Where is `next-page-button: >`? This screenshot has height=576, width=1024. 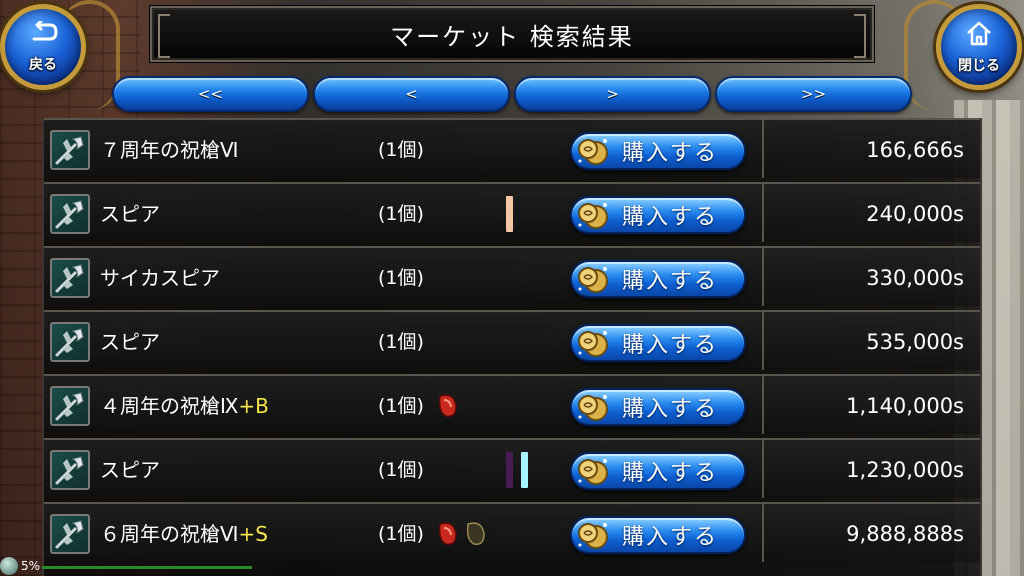 next-page-button: > is located at coordinates (612, 94).